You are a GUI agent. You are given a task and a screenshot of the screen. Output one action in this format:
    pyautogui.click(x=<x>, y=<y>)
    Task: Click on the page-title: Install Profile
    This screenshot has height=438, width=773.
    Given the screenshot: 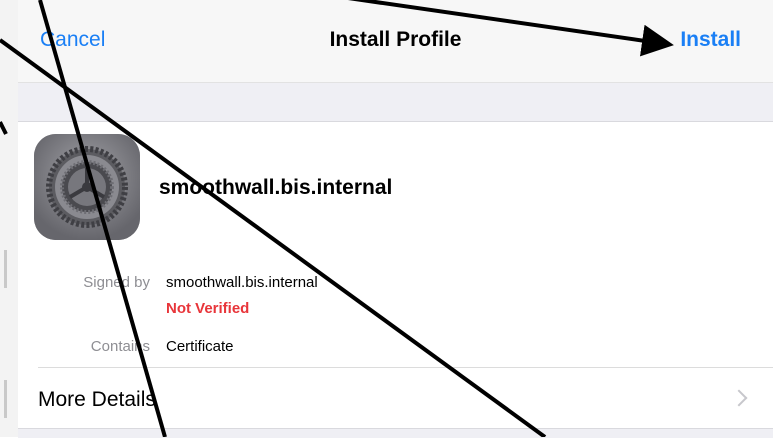 What is the action you would take?
    pyautogui.click(x=395, y=39)
    